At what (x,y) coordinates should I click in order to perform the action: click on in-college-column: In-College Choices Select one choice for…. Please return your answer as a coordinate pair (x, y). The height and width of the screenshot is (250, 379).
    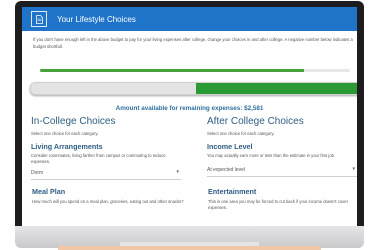
    Looking at the image, I should click on (106, 148).